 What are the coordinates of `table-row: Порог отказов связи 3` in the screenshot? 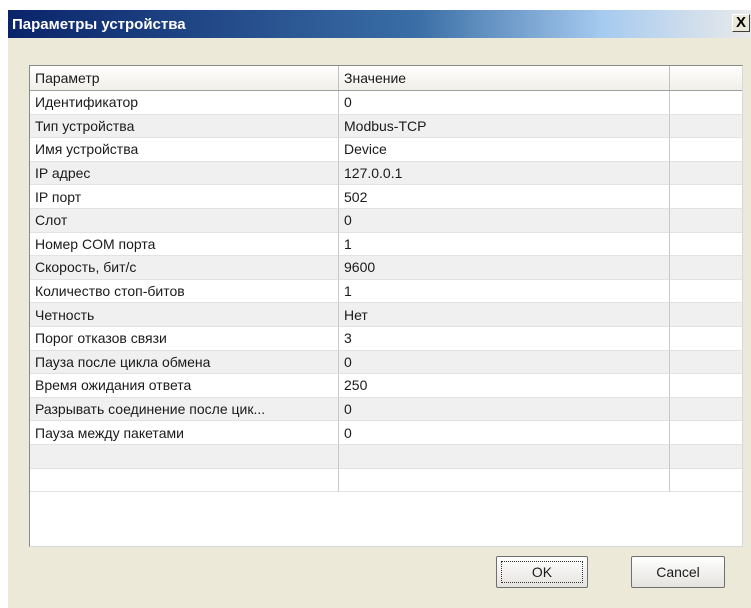 It's located at (386, 338).